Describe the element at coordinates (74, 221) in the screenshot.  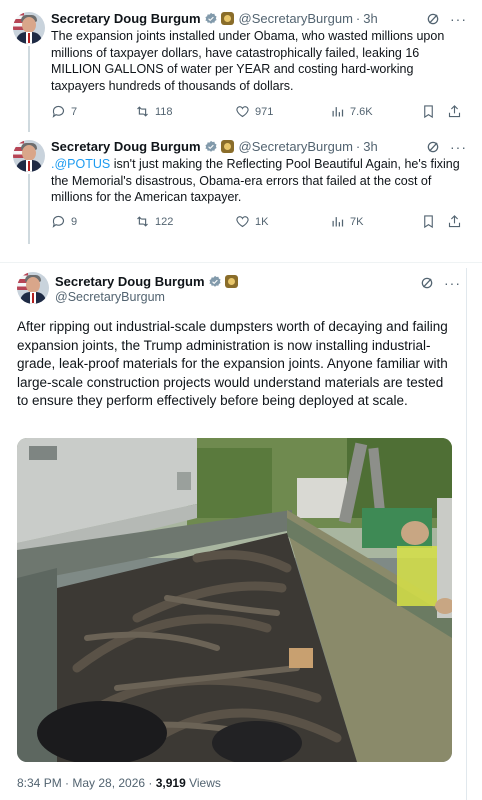
I see `reply-count: 9` at that location.